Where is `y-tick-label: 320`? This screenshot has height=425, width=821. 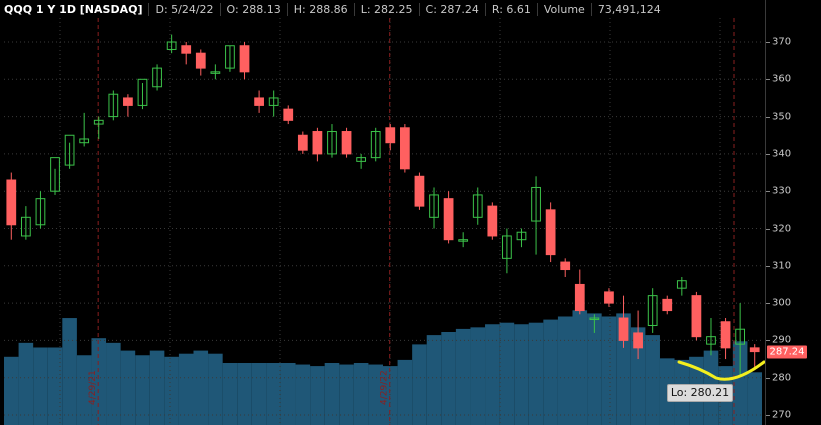 y-tick-label: 320 is located at coordinates (782, 228).